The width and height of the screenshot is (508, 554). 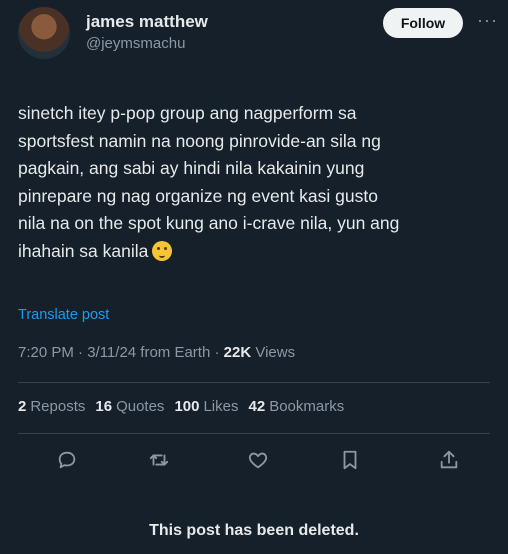 What do you see at coordinates (147, 22) in the screenshot?
I see `author-name: james matthew` at bounding box center [147, 22].